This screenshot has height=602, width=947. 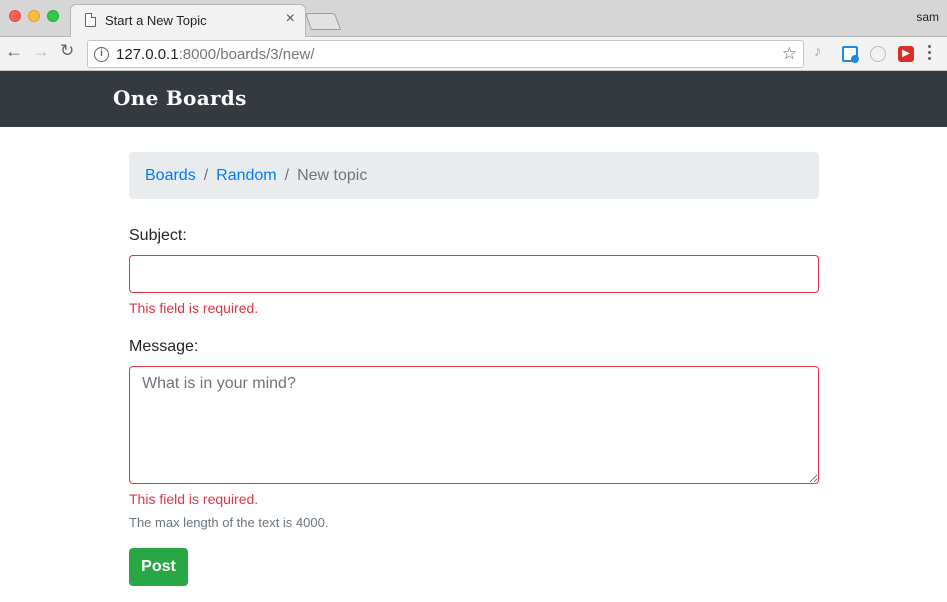 What do you see at coordinates (164, 346) in the screenshot?
I see `message-label: Message:` at bounding box center [164, 346].